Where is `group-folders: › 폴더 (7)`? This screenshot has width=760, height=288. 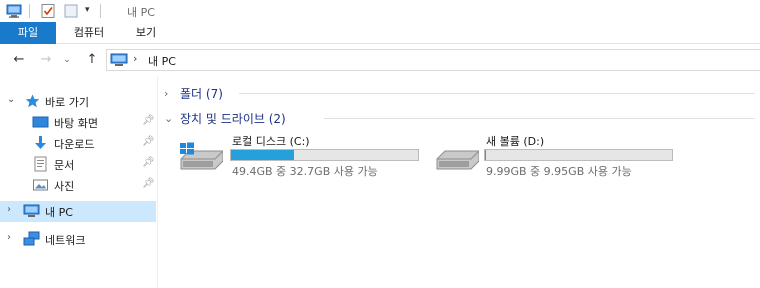
group-folders: › 폴더 (7) is located at coordinates (193, 93).